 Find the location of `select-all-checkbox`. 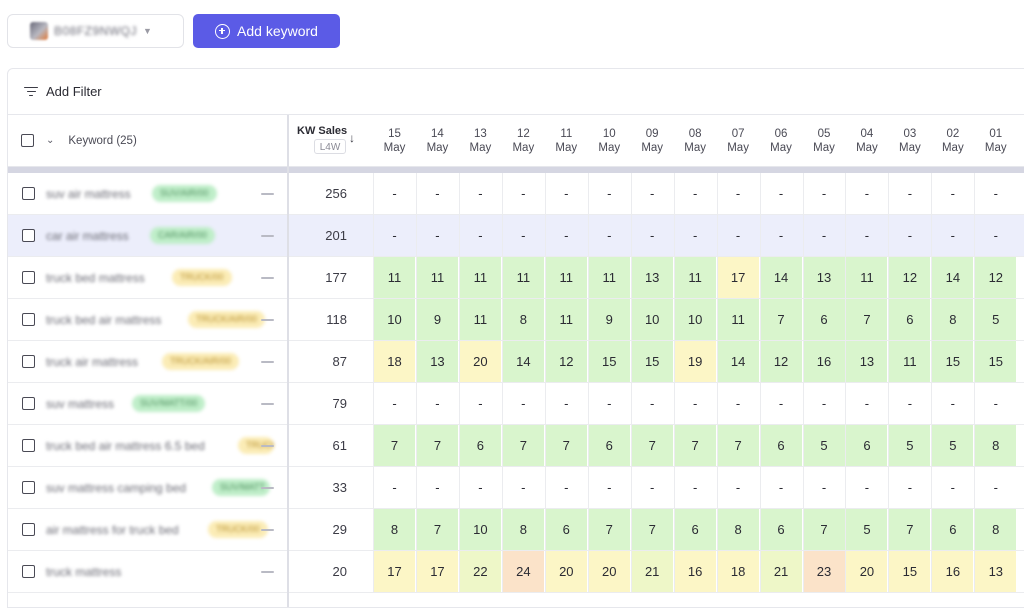

select-all-checkbox is located at coordinates (27, 140).